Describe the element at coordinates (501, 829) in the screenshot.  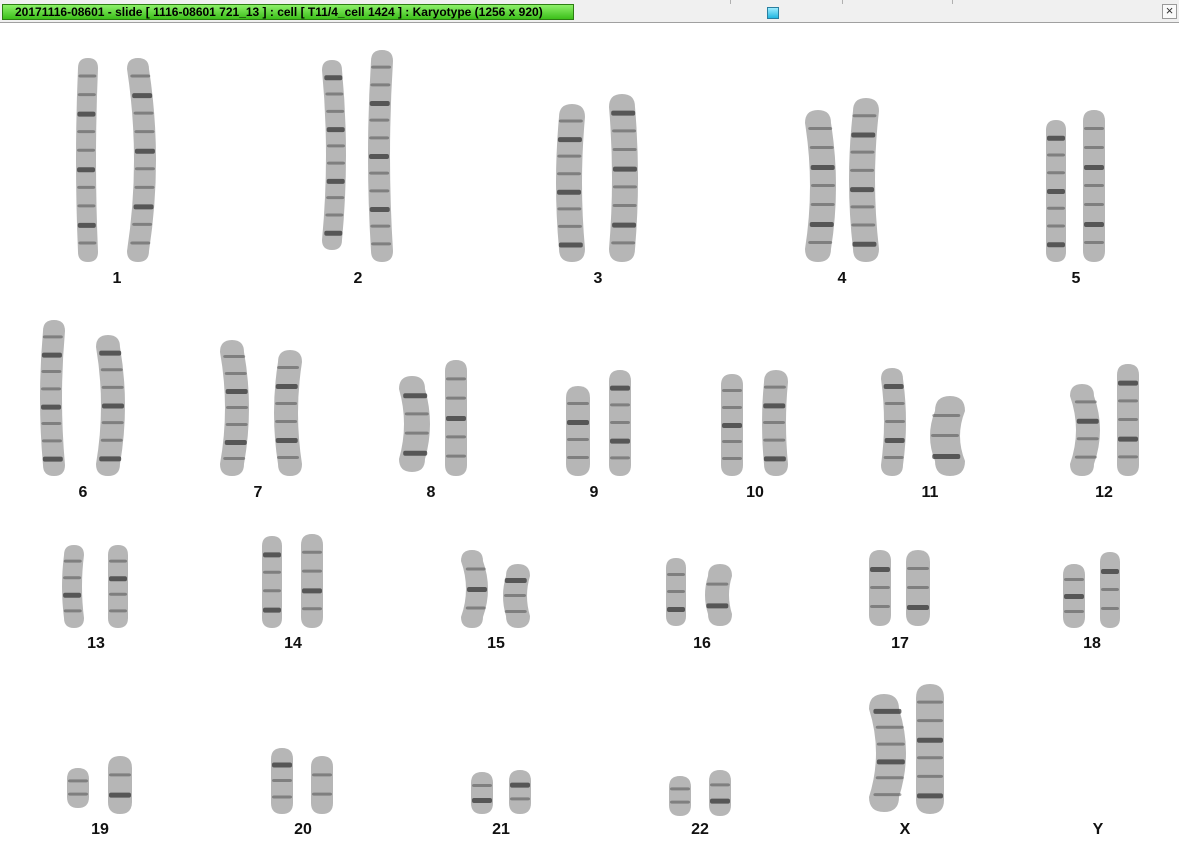
I see `chromosome-label-21: 21` at that location.